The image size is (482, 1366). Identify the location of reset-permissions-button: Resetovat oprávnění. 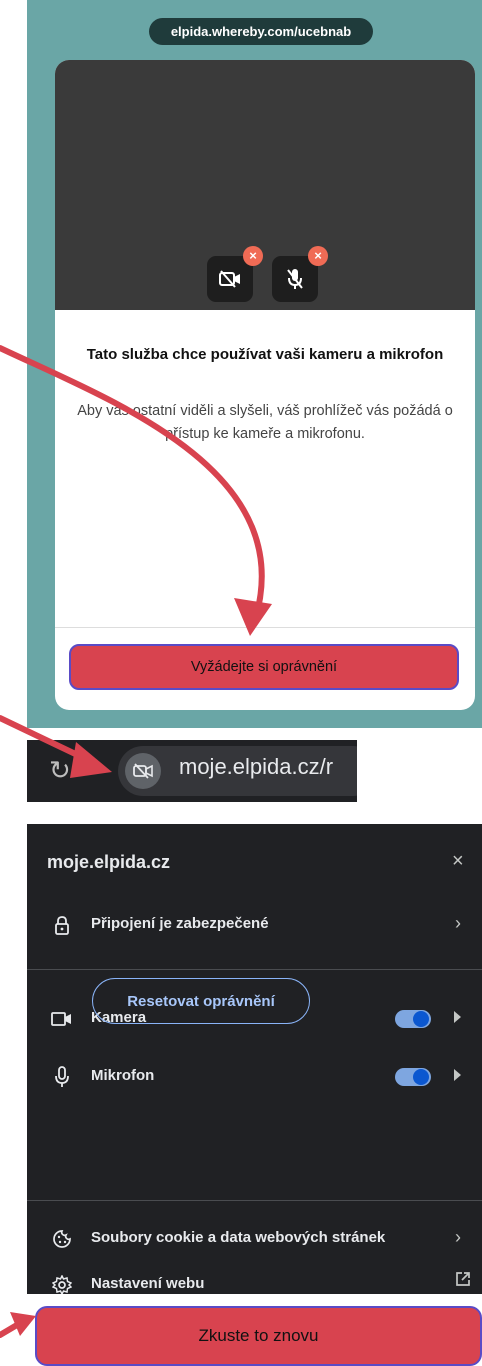
(201, 1001).